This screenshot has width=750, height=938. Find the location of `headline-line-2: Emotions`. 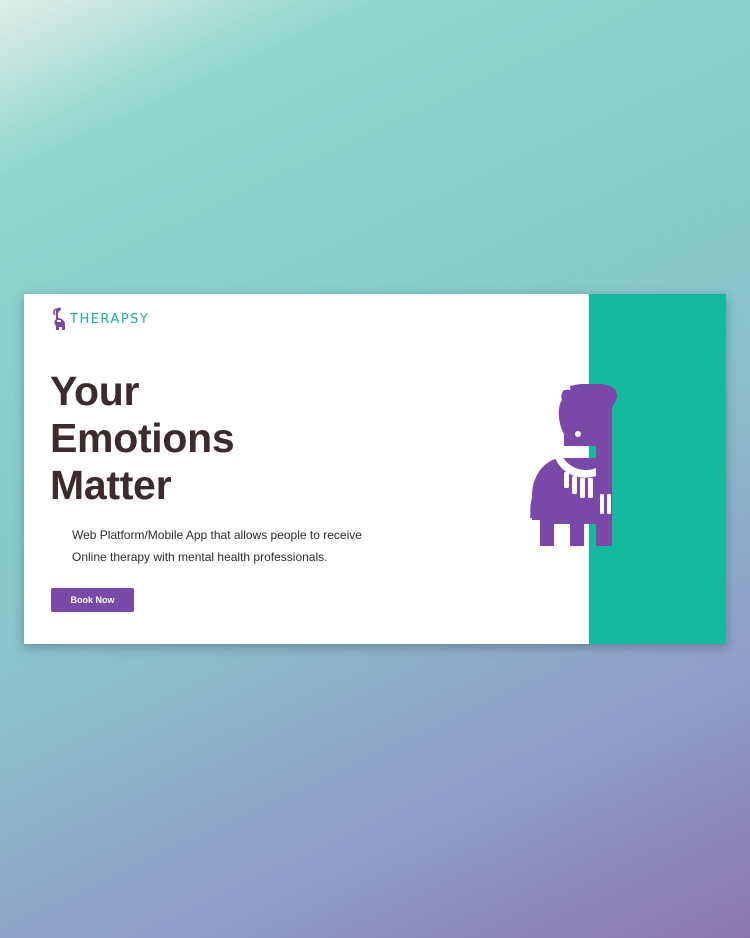

headline-line-2: Emotions is located at coordinates (142, 438).